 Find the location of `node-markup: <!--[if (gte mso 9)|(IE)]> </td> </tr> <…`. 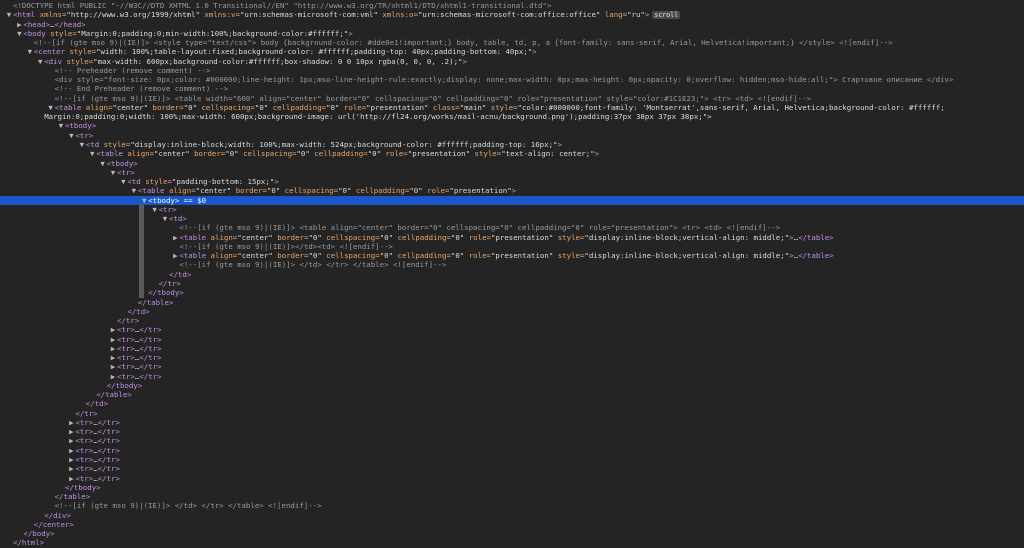

node-markup: <!--[if (gte mso 9)|(IE)]> </td> </tr> <… is located at coordinates (188, 506).